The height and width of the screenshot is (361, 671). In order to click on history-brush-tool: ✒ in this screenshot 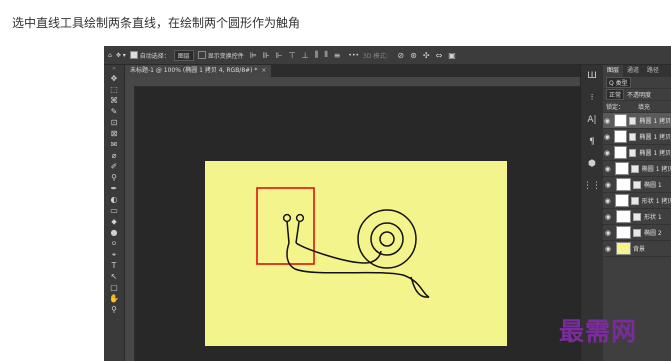, I will do `click(114, 188)`.